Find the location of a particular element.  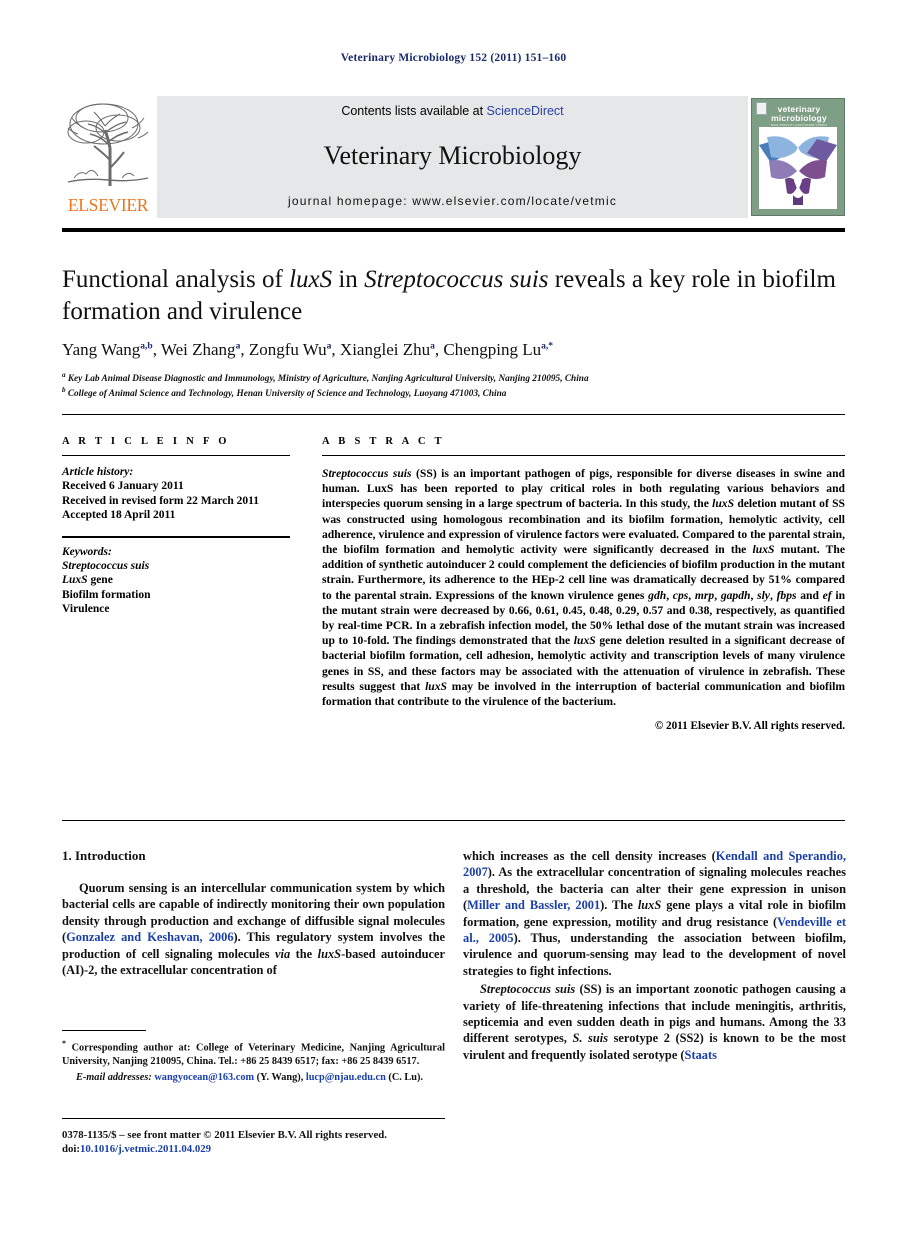

author-affil-marker: a,b is located at coordinates (146, 346).